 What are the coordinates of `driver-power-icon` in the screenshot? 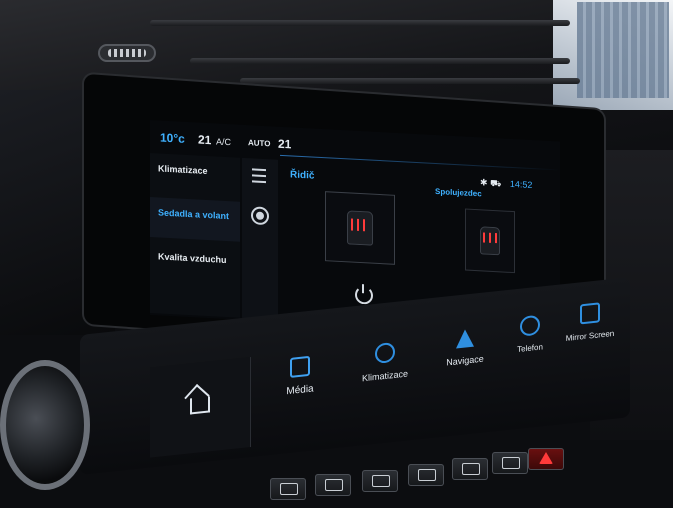 It's located at (364, 295).